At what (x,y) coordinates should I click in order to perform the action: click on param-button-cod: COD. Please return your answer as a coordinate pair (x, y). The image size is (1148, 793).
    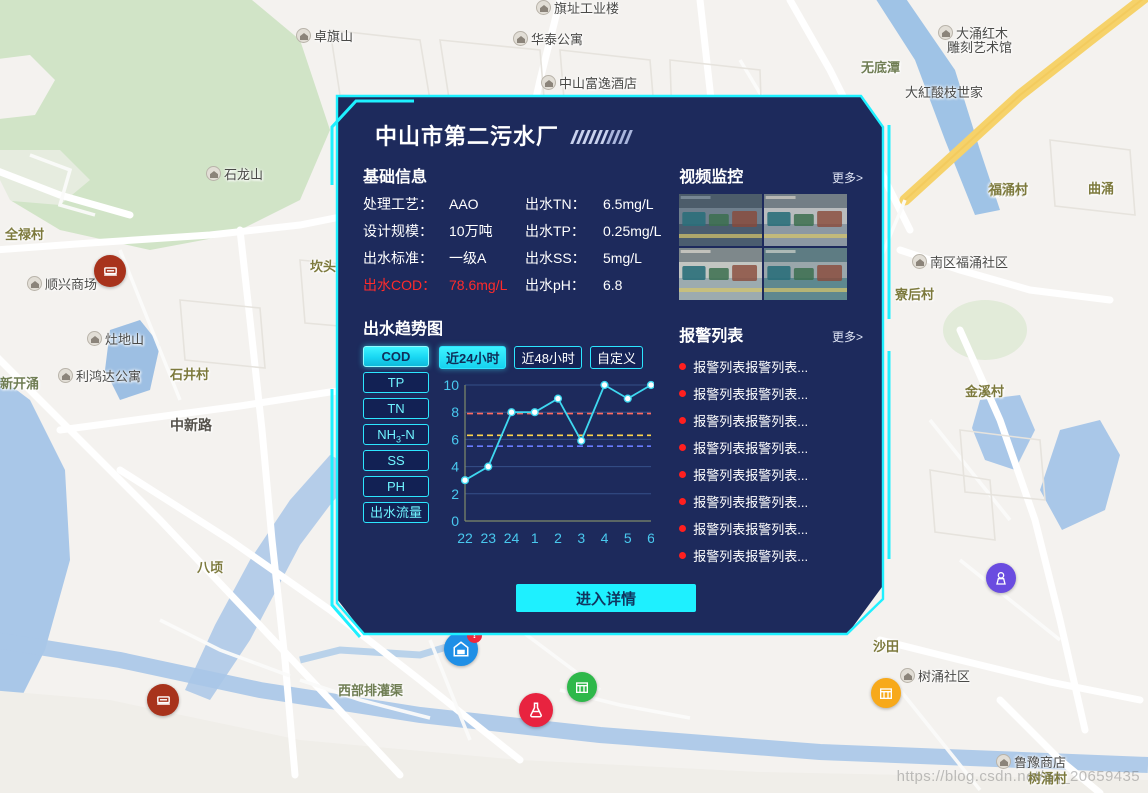
    Looking at the image, I should click on (396, 356).